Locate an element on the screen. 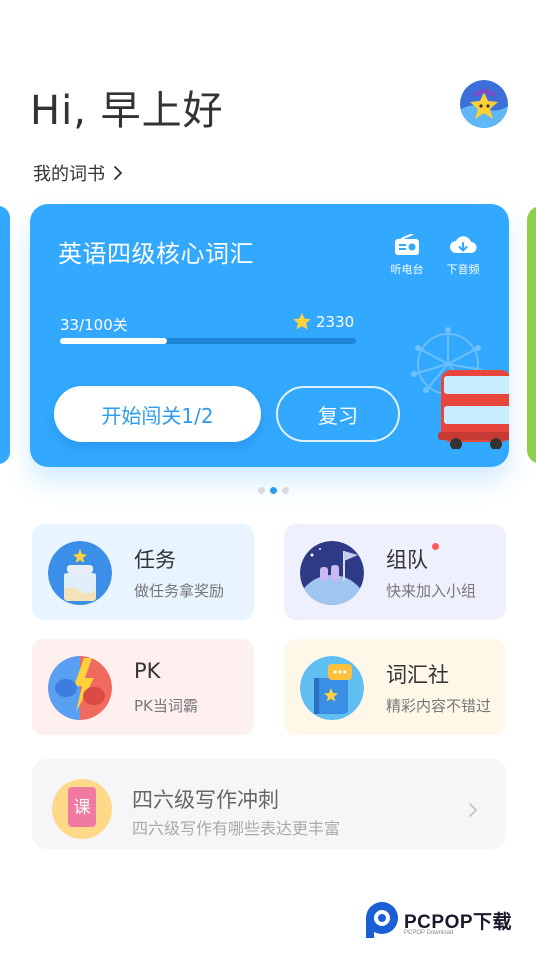 This screenshot has width=536, height=956. task-title: 任务 is located at coordinates (155, 560).